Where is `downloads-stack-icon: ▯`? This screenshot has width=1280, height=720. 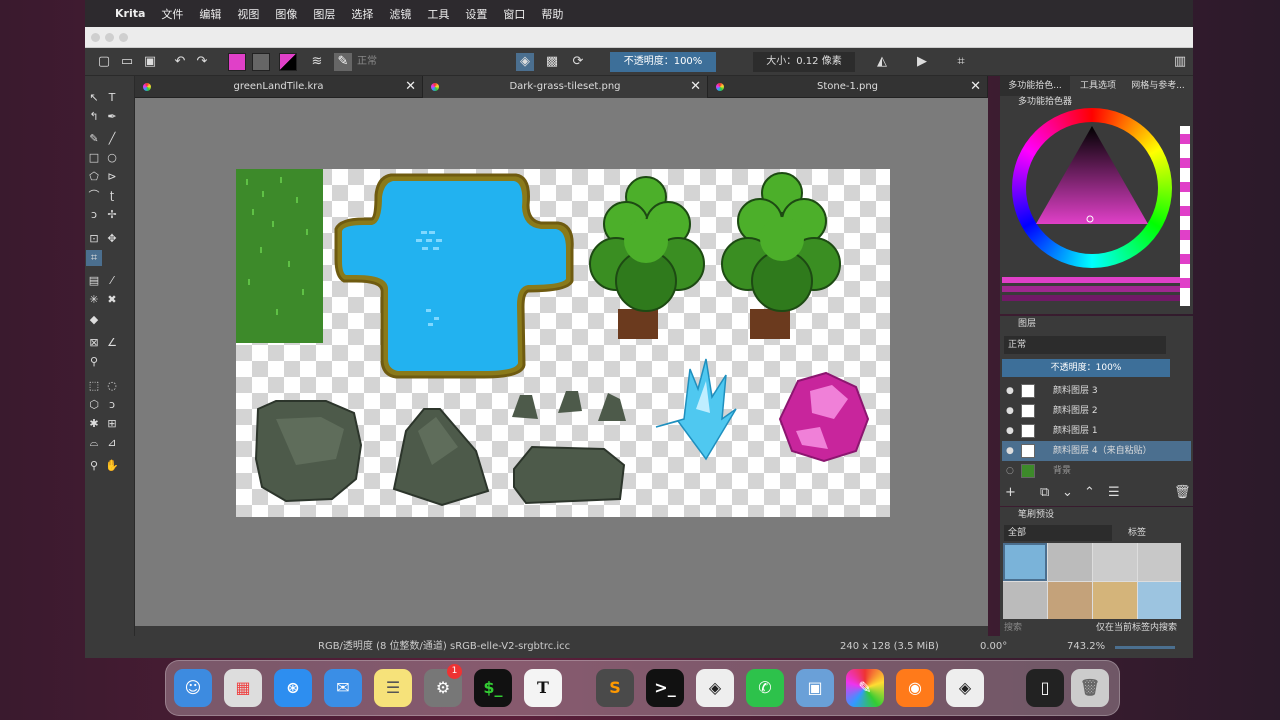
downloads-stack-icon: ▯ is located at coordinates (1045, 688).